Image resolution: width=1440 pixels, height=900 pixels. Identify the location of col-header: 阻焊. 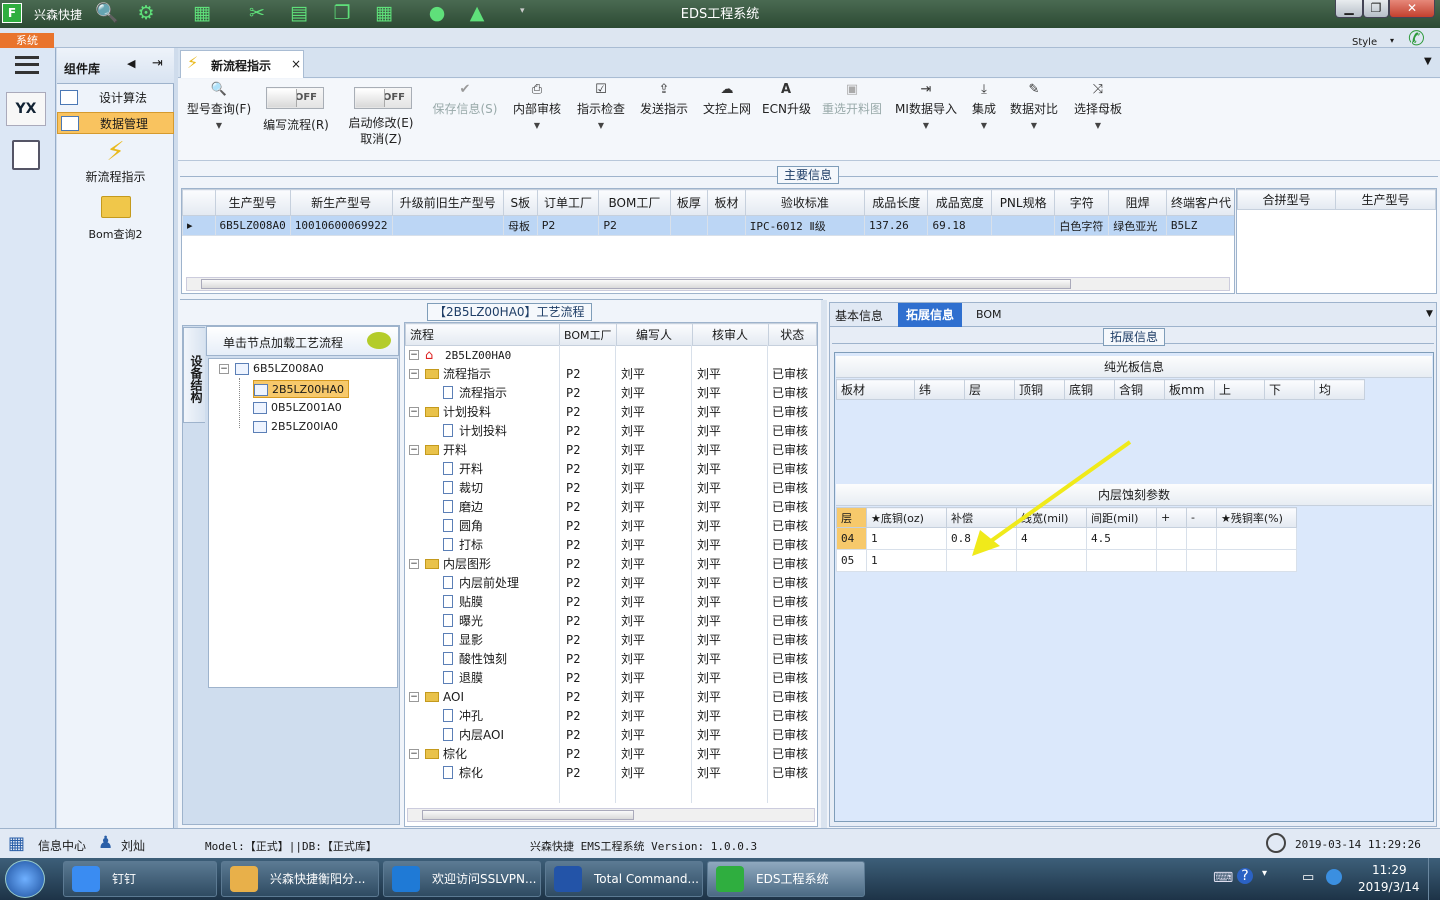
(1137, 202).